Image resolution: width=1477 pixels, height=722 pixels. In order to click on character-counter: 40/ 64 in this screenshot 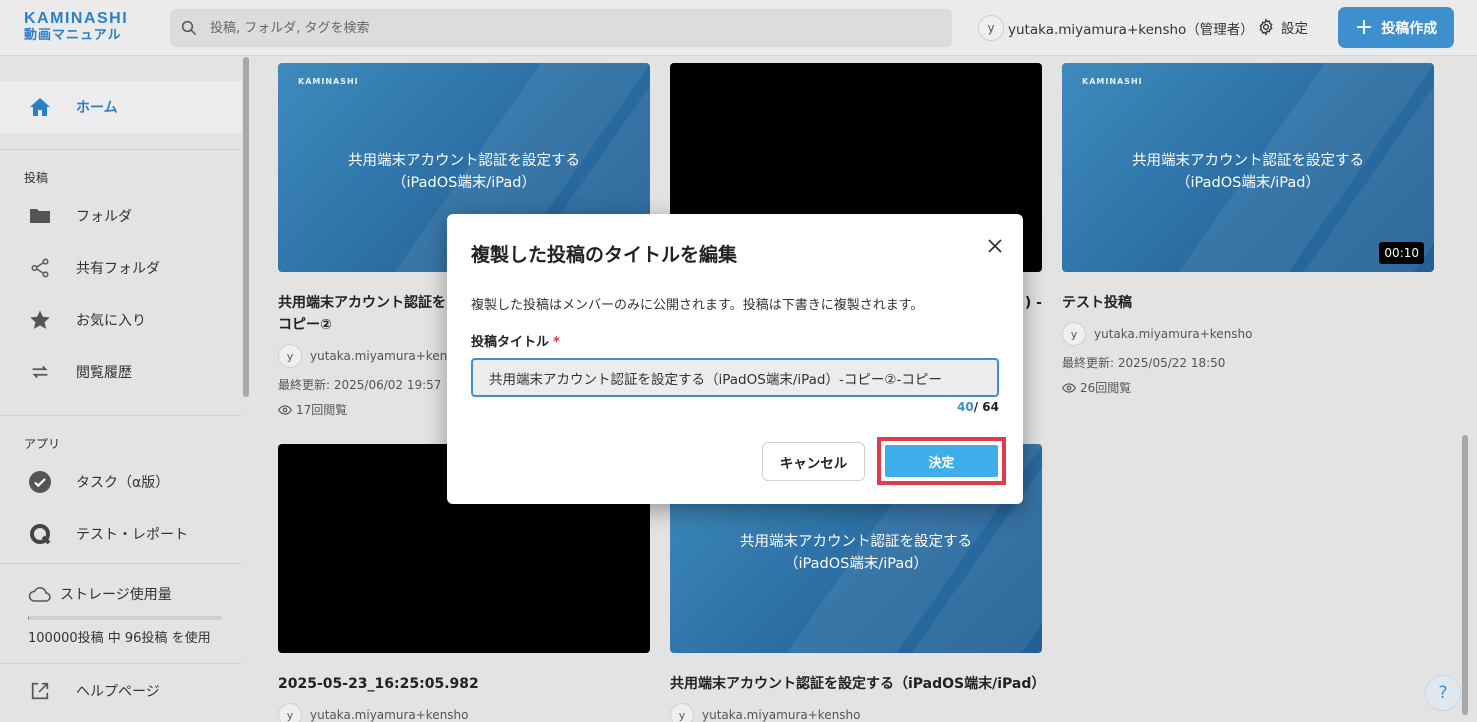, I will do `click(963, 407)`.